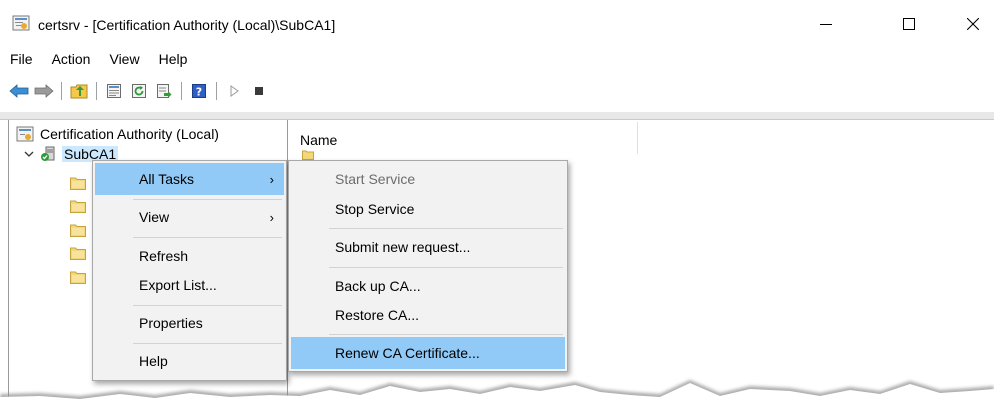 Image resolution: width=994 pixels, height=403 pixels. What do you see at coordinates (71, 60) in the screenshot?
I see `menu-action: Action` at bounding box center [71, 60].